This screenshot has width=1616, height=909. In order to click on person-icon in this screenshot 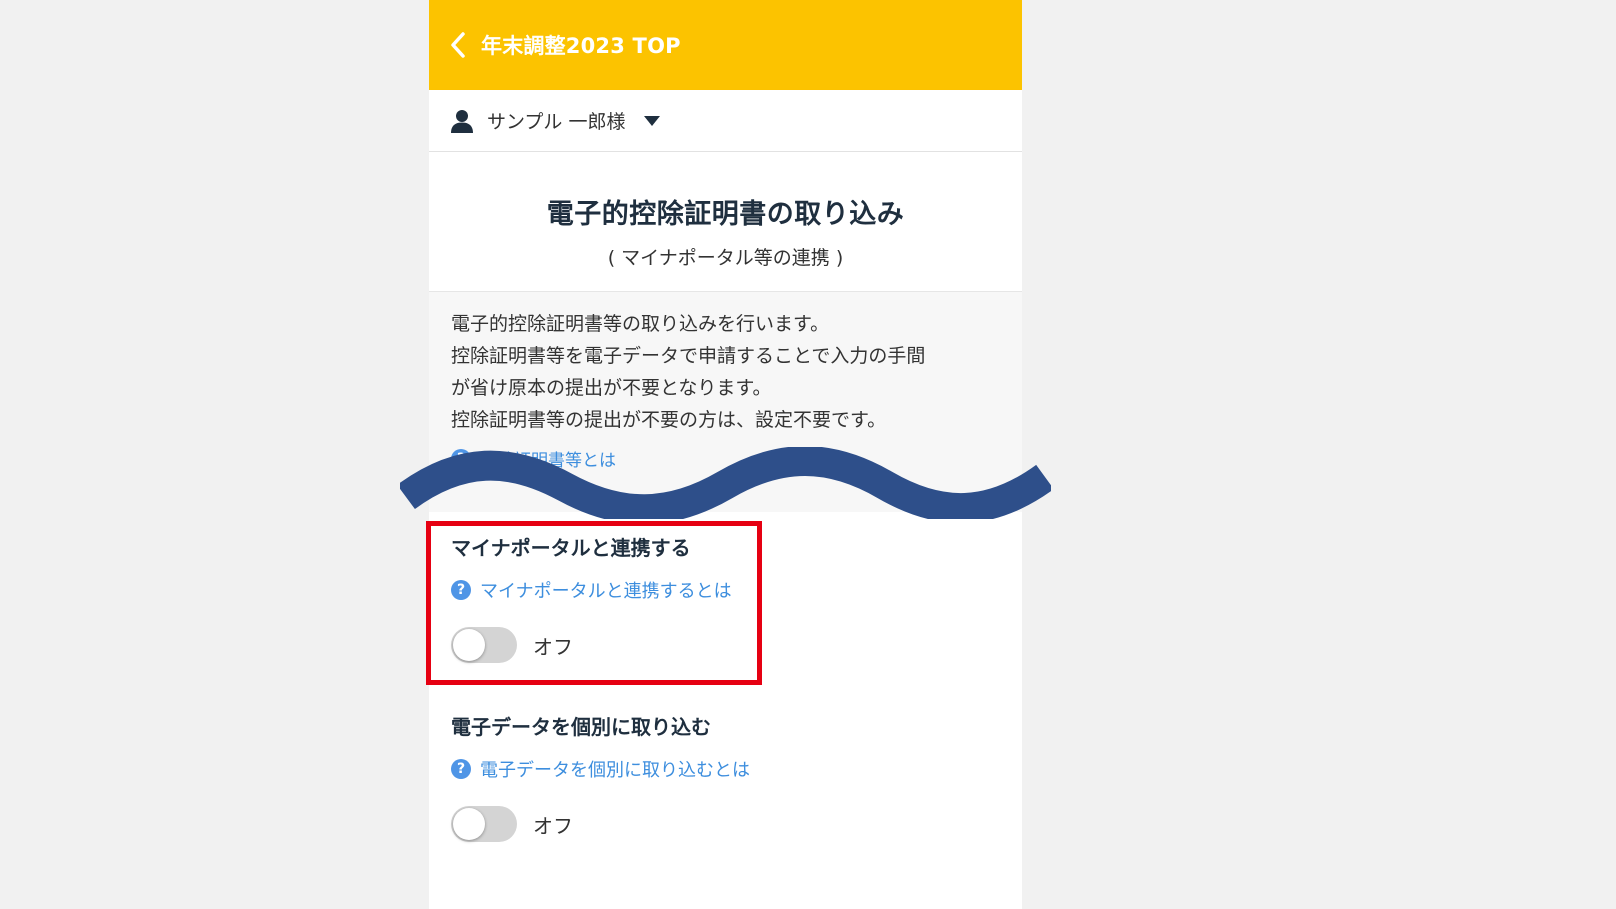, I will do `click(462, 121)`.